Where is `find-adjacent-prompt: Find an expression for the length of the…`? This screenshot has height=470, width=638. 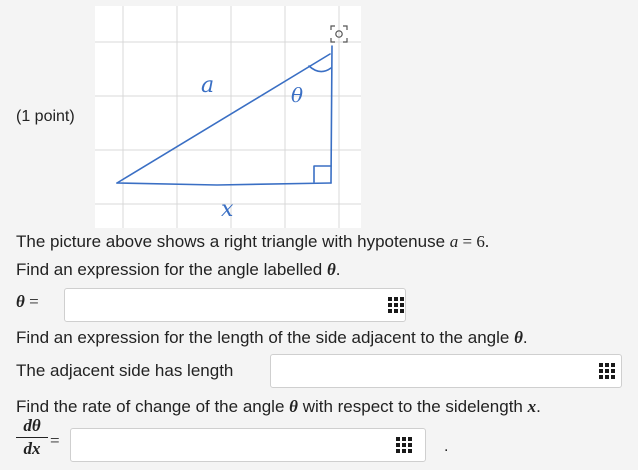
find-adjacent-prompt: Find an expression for the length of the… is located at coordinates (272, 337).